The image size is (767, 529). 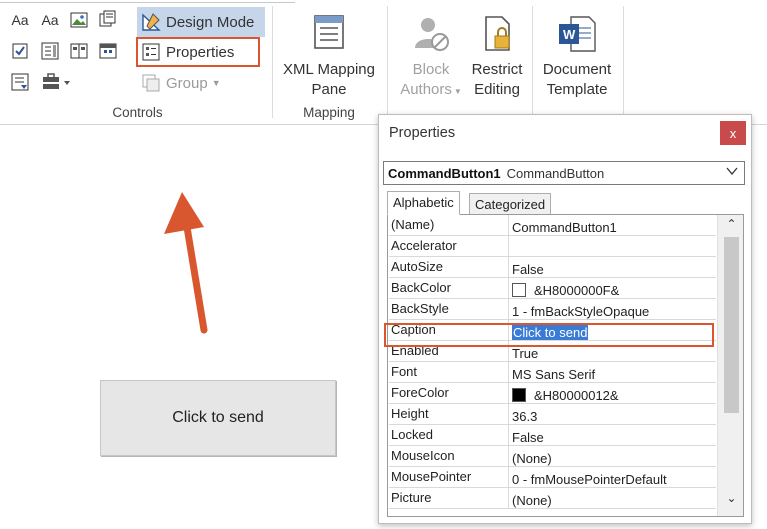 I want to click on property-name: BackColor, so click(x=421, y=287).